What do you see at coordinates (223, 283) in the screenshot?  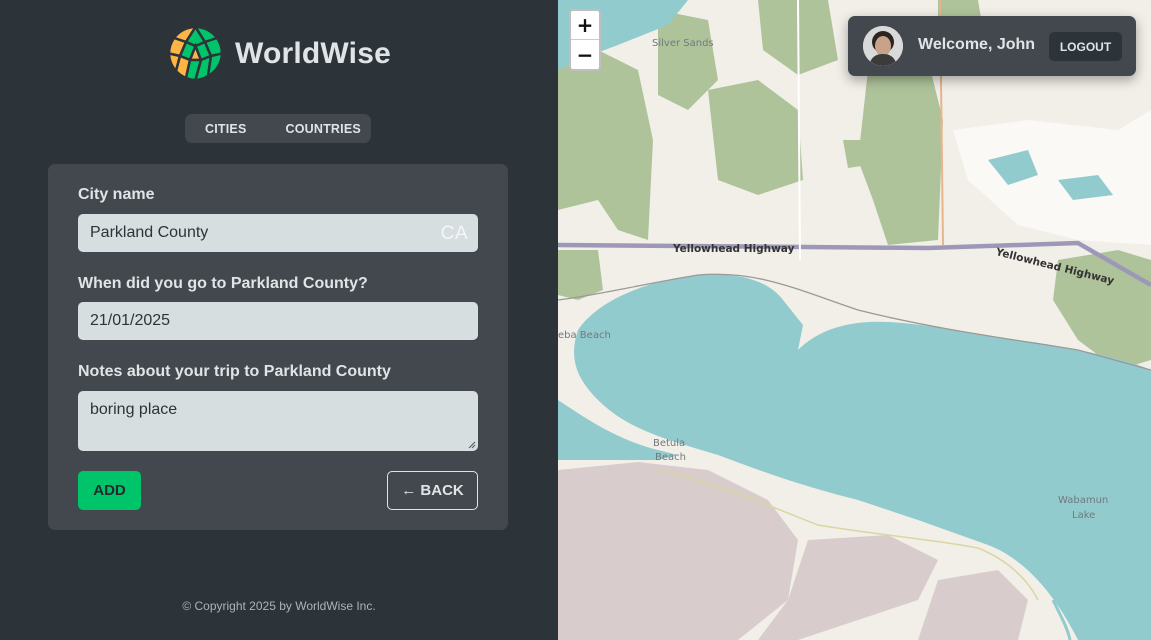 I see `date-label: When did you go to Parkland County?` at bounding box center [223, 283].